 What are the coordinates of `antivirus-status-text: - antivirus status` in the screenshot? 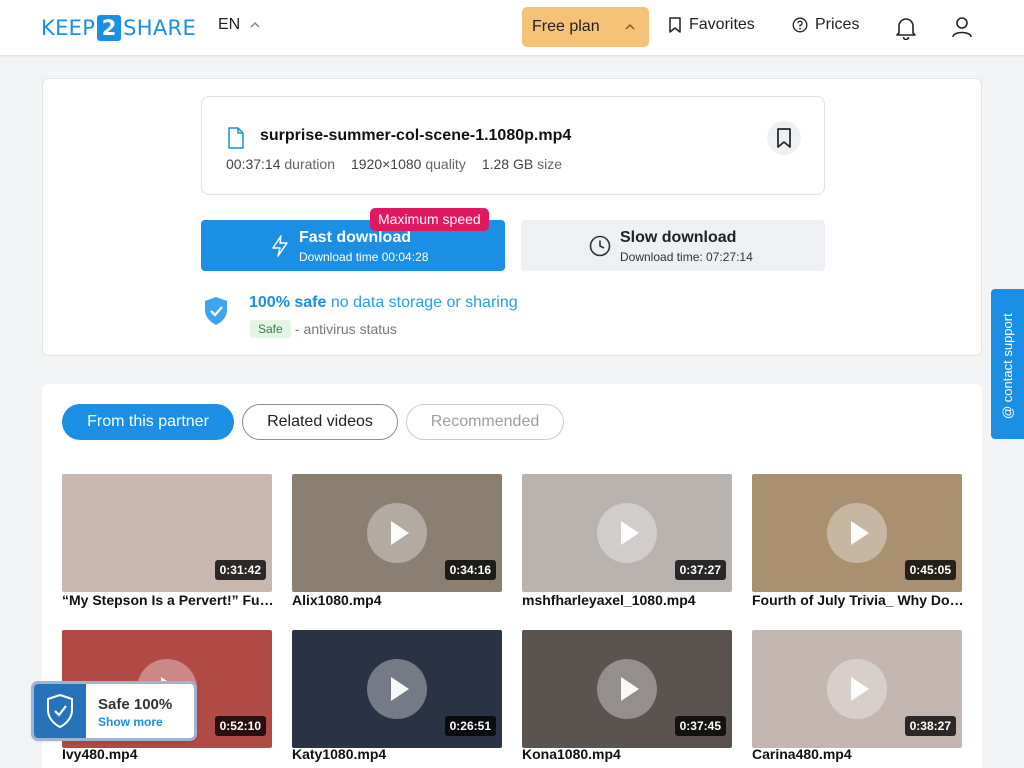 It's located at (346, 329).